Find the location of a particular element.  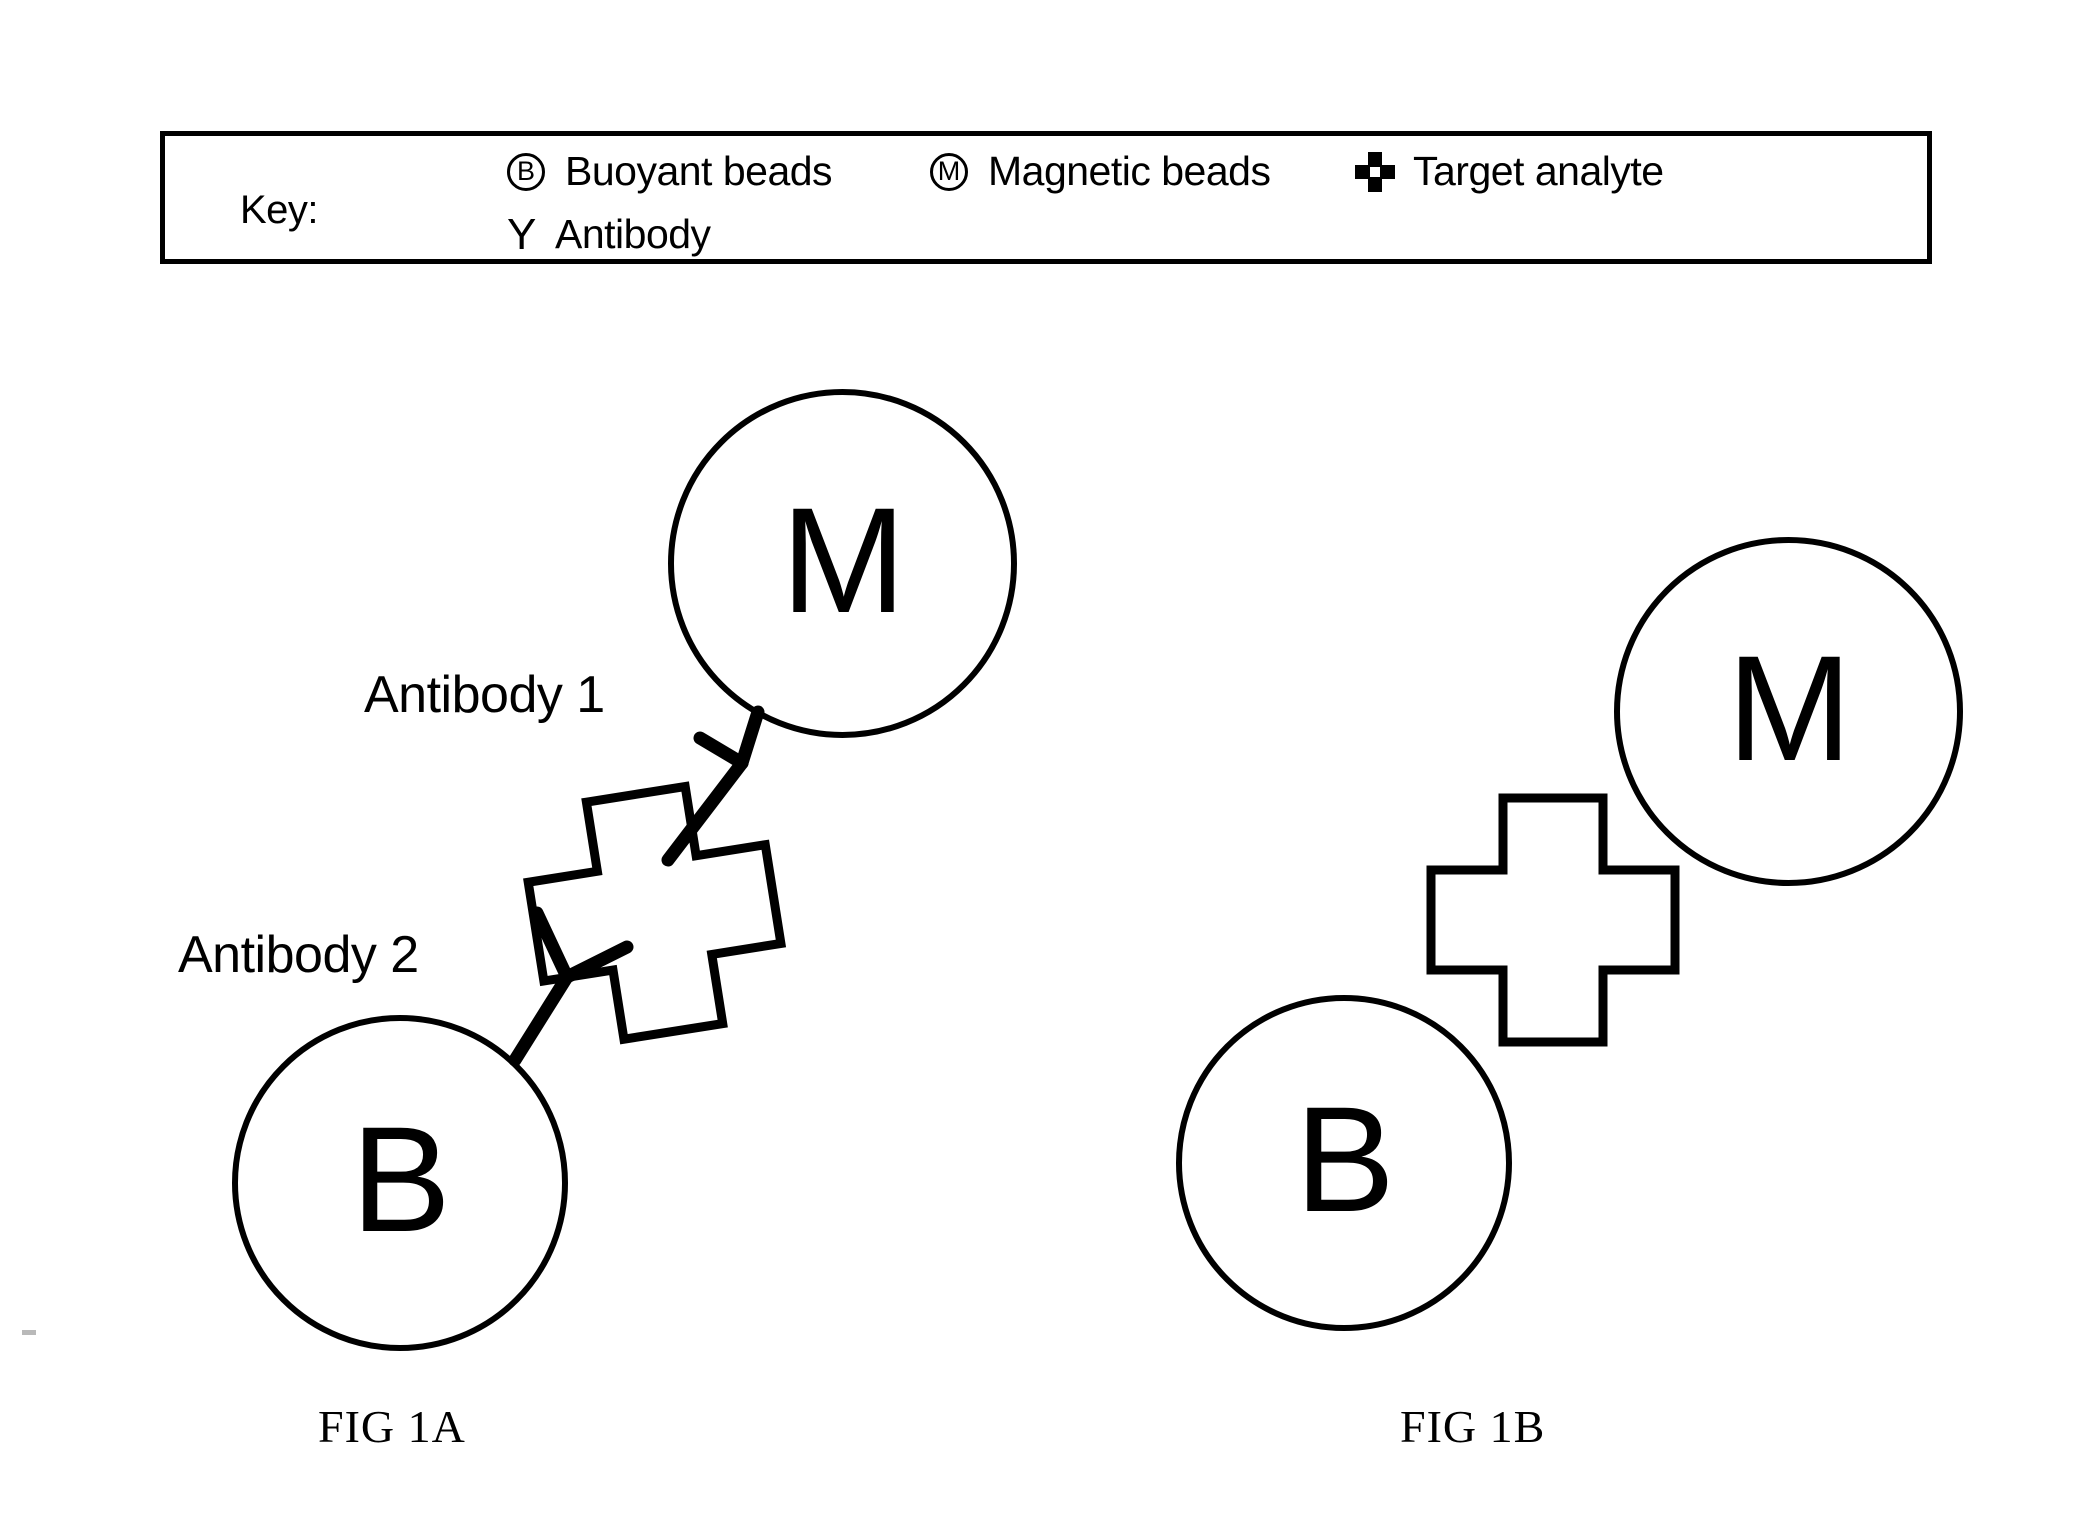

key-entry-target-analyte: Target analyte is located at coordinates (1509, 171).